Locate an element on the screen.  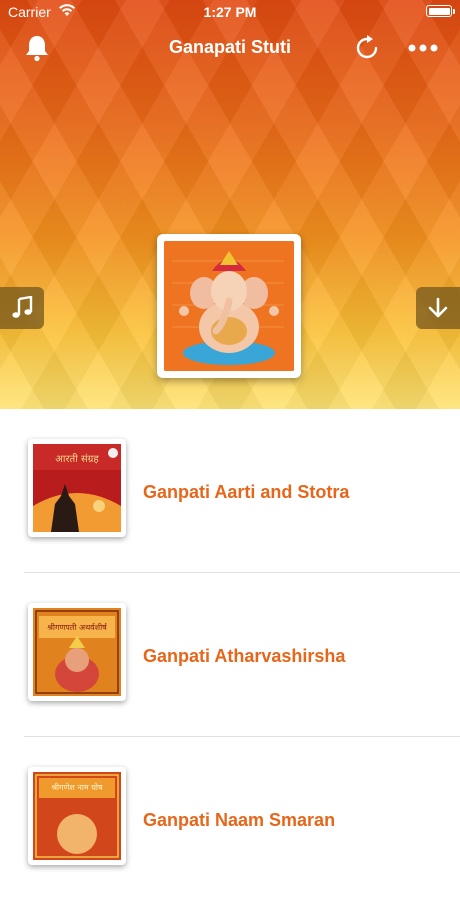
page-title: Ganapati Stuti is located at coordinates (229, 47).